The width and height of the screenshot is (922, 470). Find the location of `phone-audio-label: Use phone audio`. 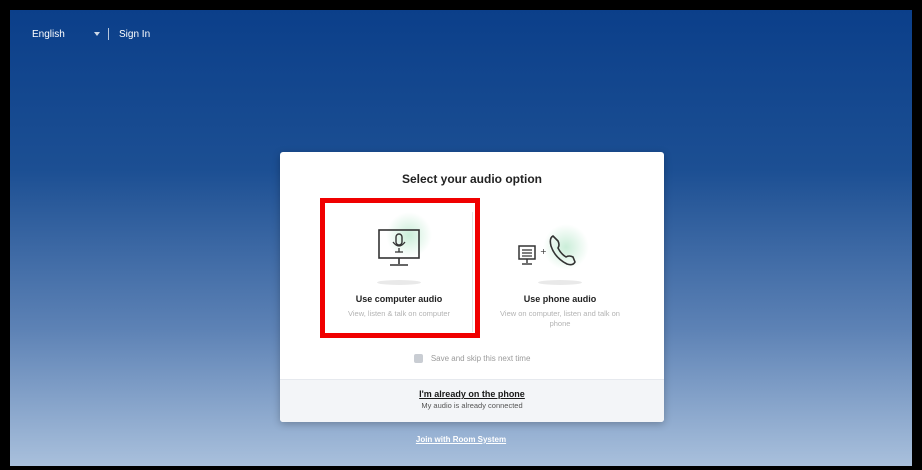

phone-audio-label: Use phone audio is located at coordinates (560, 299).